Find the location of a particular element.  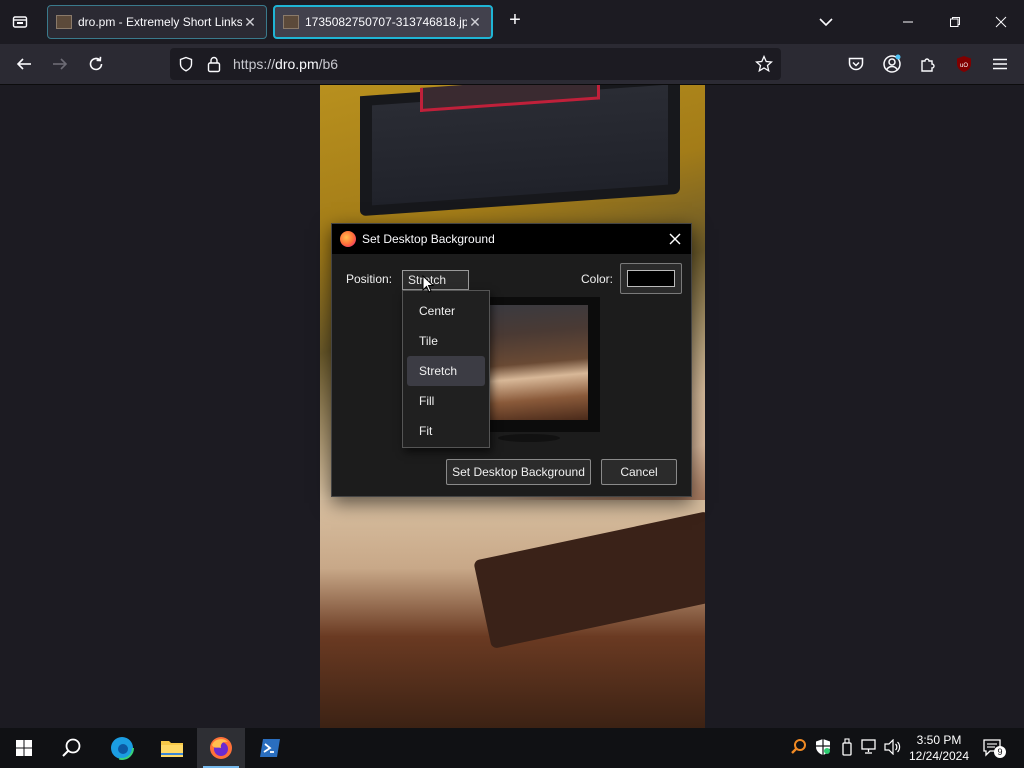

lock-icon is located at coordinates (214, 66).